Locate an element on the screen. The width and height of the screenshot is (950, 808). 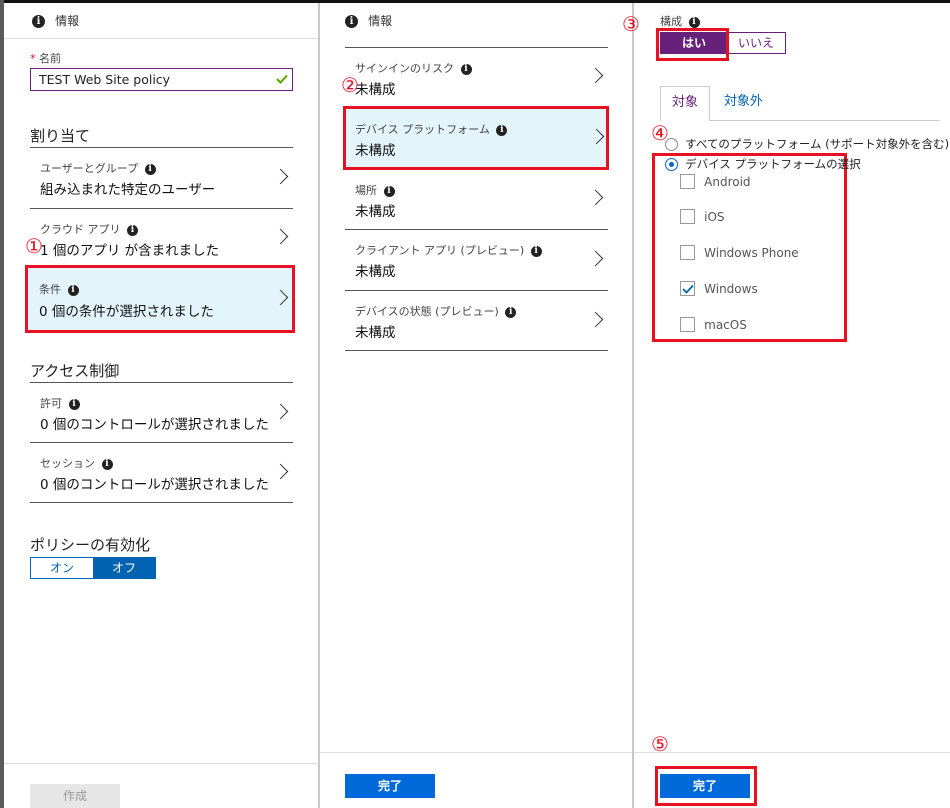
checkbox-checked is located at coordinates (687, 288).